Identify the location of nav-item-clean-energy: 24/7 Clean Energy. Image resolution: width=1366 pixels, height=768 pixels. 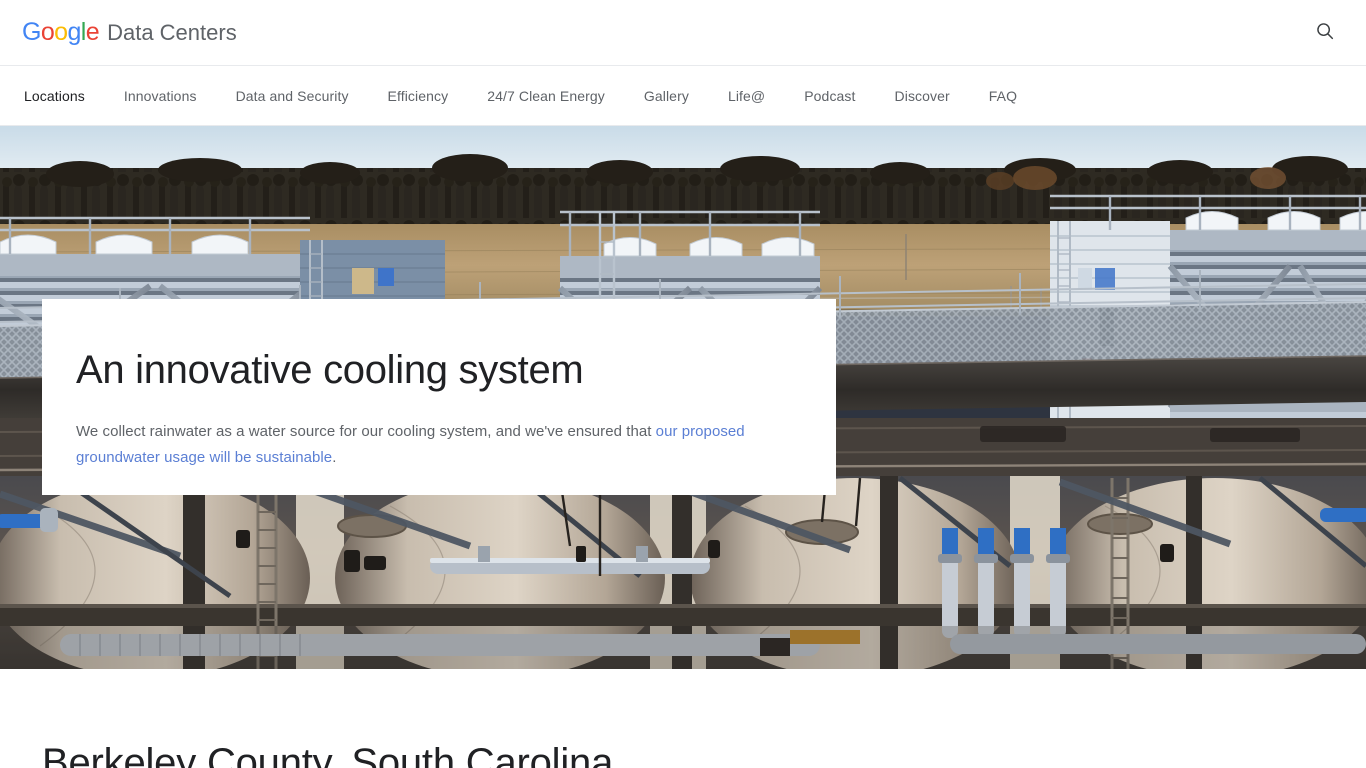
(546, 96).